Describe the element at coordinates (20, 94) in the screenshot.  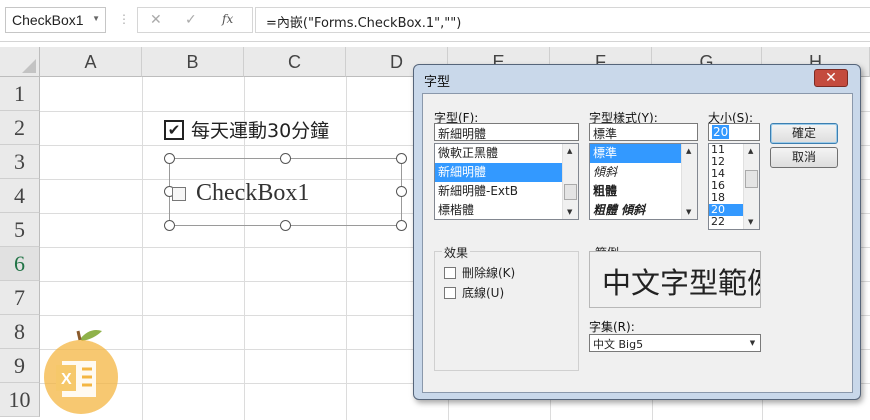
I see `row-header-1: 1` at that location.